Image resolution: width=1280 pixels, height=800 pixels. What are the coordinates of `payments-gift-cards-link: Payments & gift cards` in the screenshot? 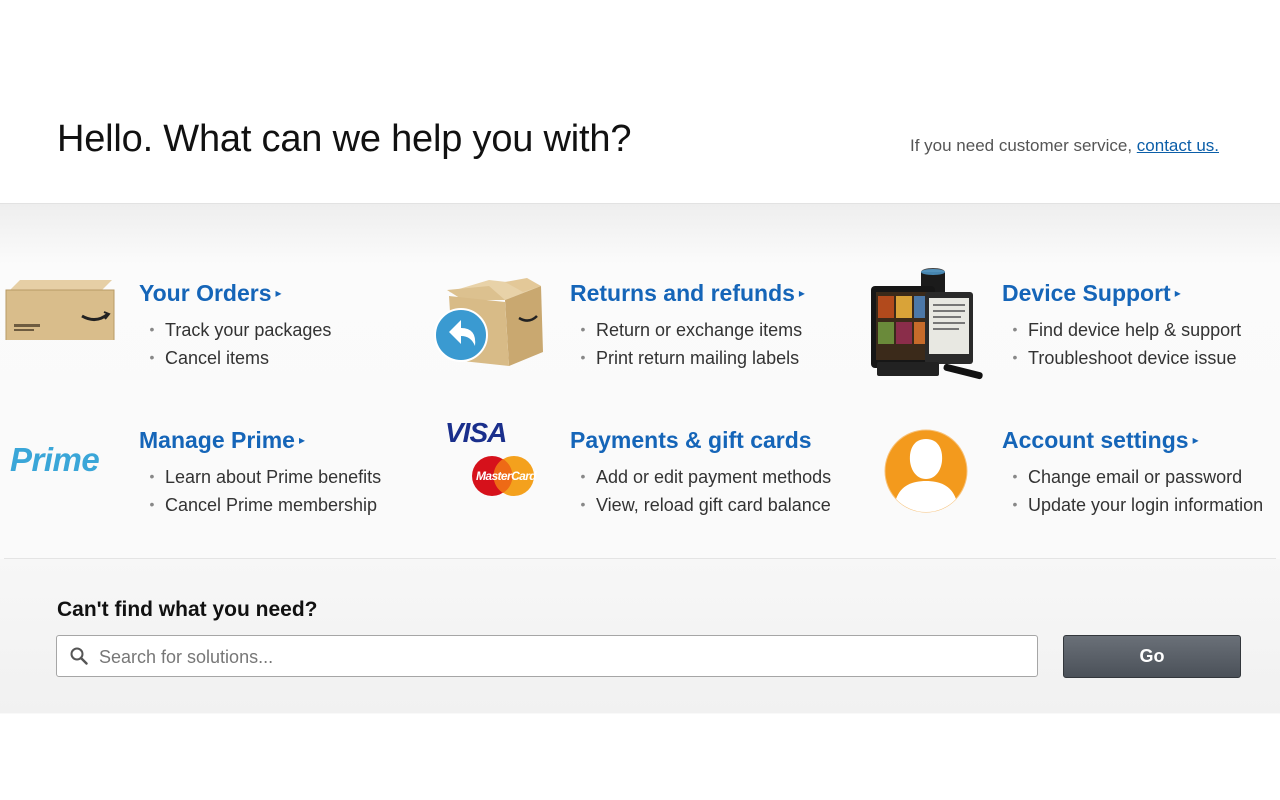 It's located at (691, 440).